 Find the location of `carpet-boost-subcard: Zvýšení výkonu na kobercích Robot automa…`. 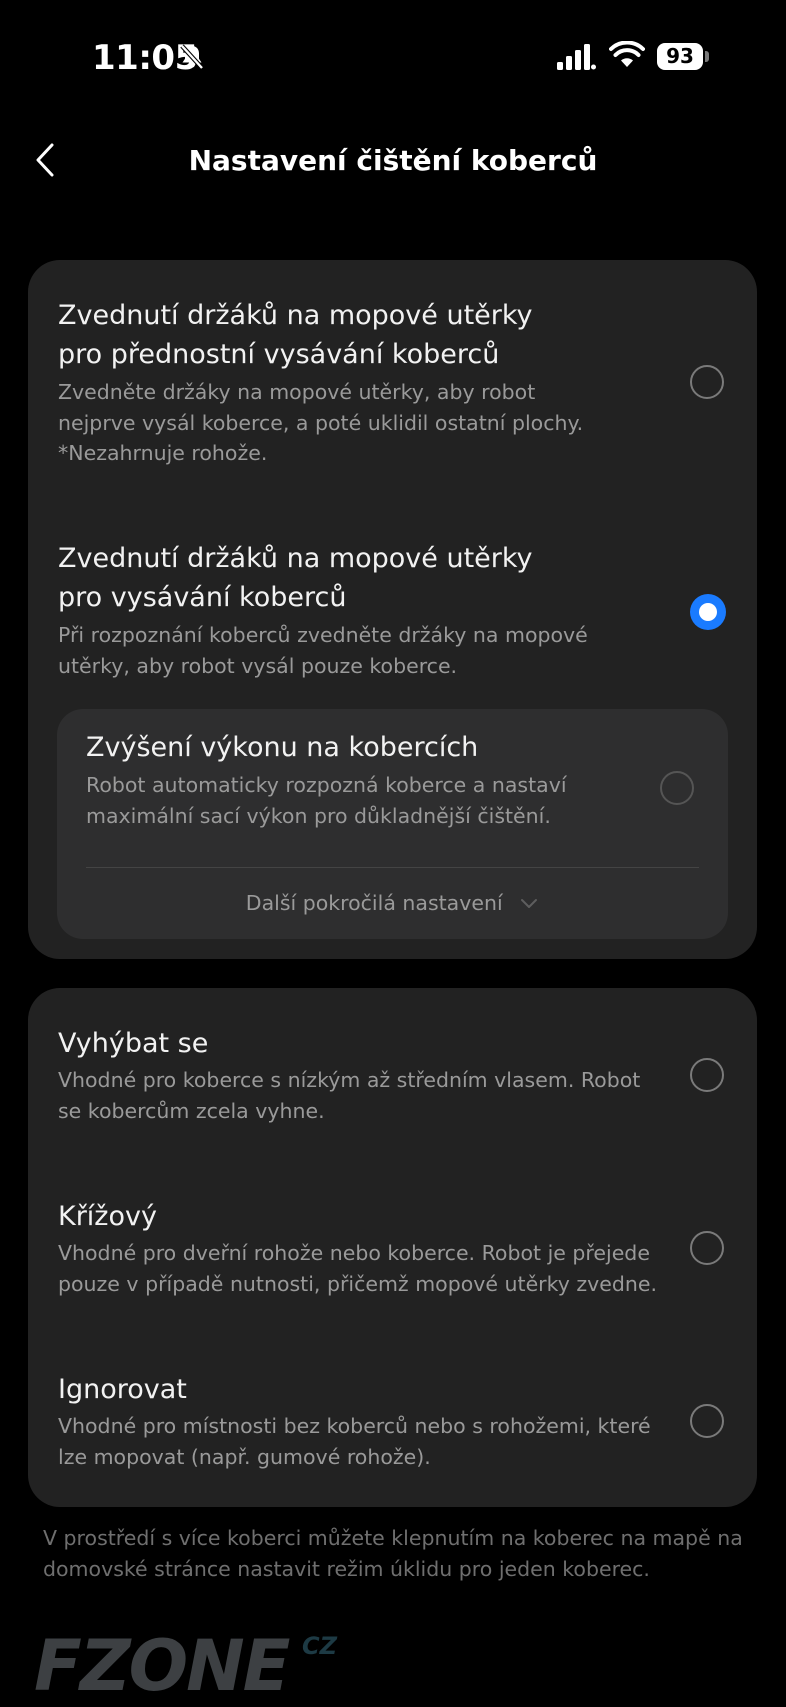

carpet-boost-subcard: Zvýšení výkonu na kobercích Robot automa… is located at coordinates (392, 824).